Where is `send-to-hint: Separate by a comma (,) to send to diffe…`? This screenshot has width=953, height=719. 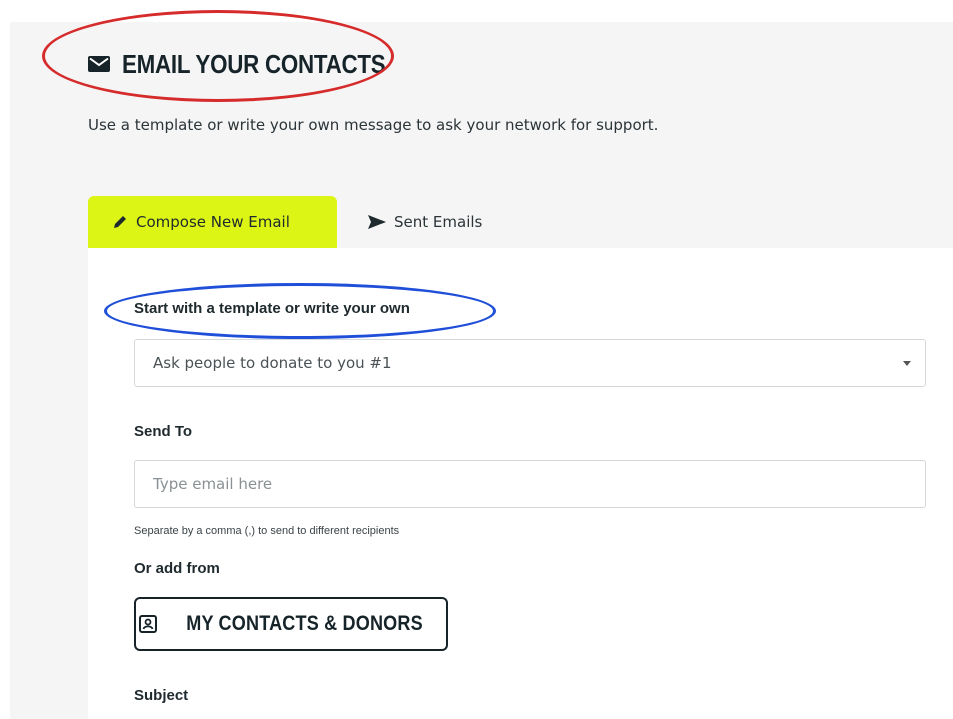 send-to-hint: Separate by a comma (,) to send to diffe… is located at coordinates (267, 531).